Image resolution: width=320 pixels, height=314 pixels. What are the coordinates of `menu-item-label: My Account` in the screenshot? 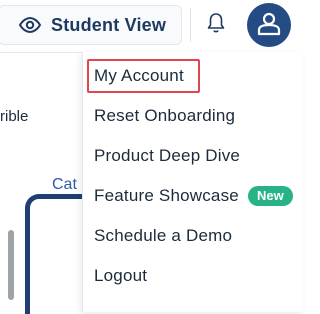 It's located at (139, 75).